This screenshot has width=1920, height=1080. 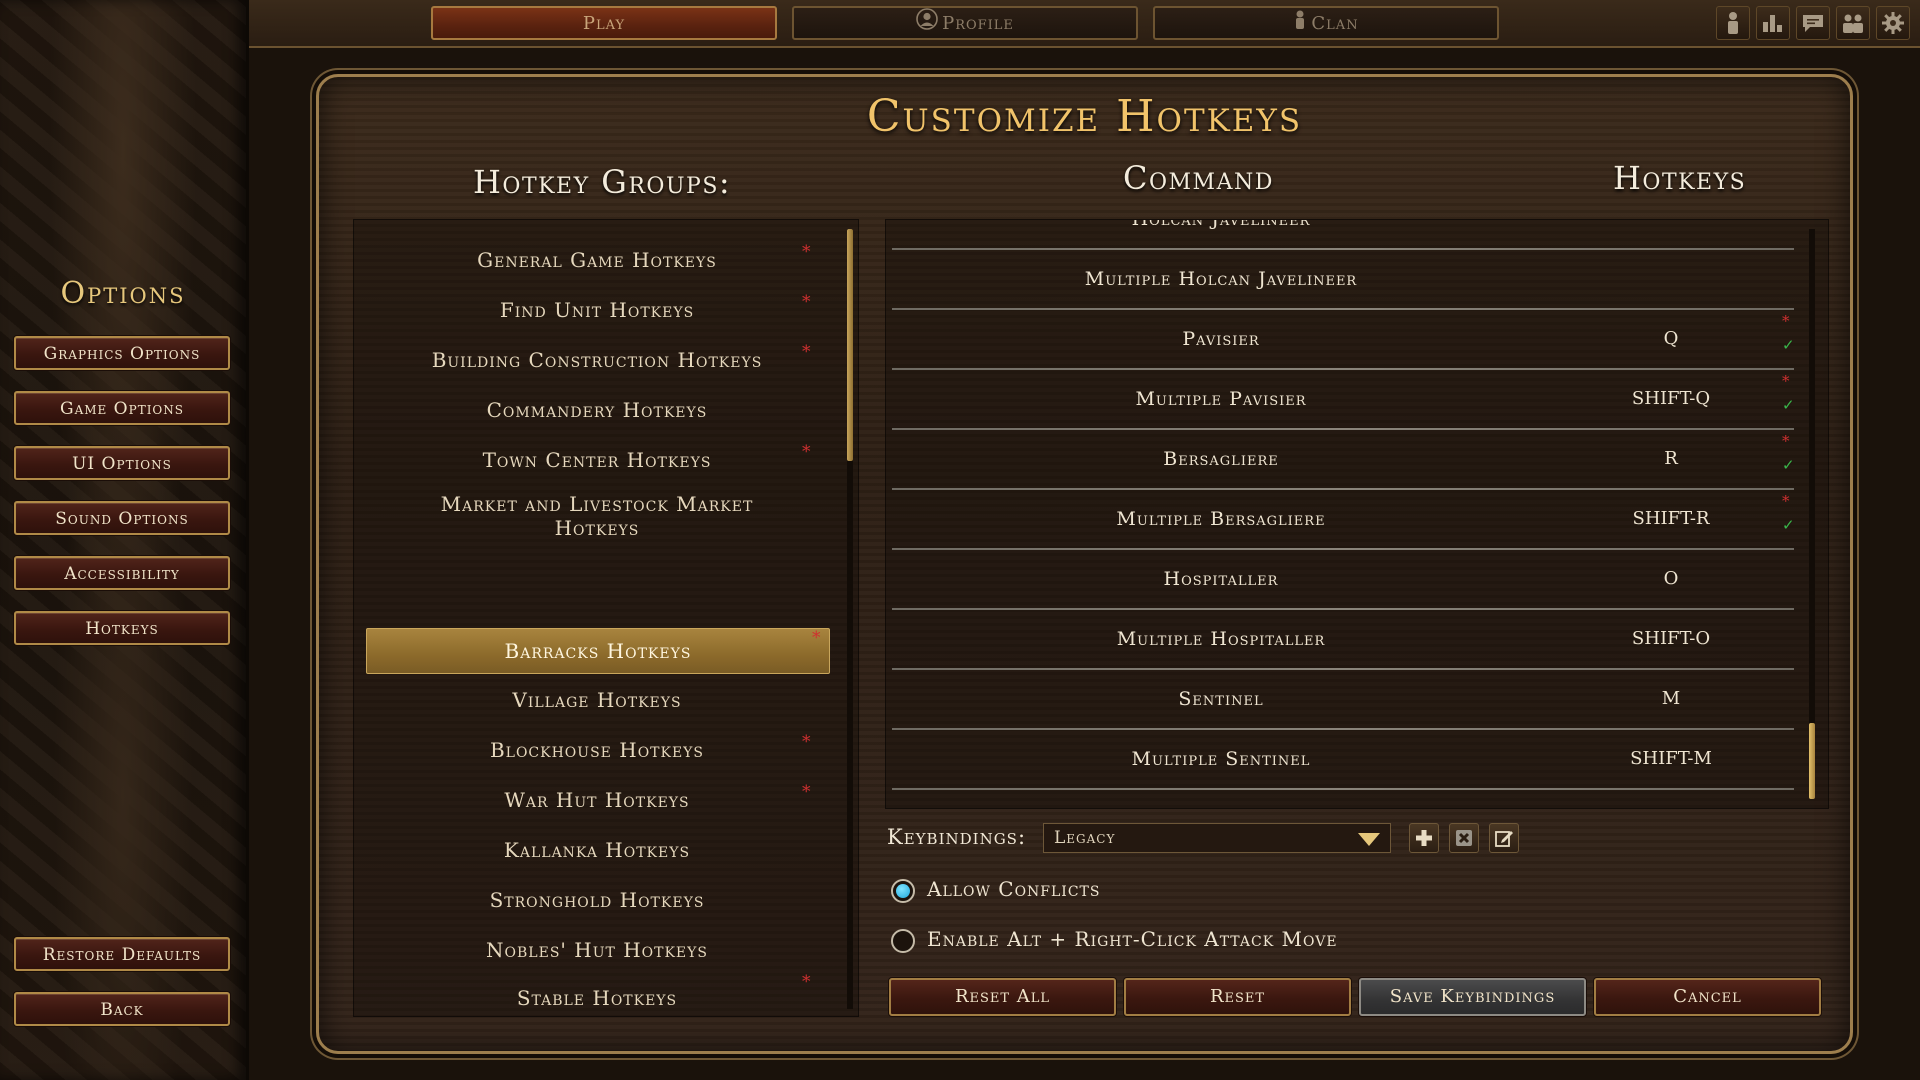 What do you see at coordinates (1671, 518) in the screenshot?
I see `hotkey-value: SHIFT-R` at bounding box center [1671, 518].